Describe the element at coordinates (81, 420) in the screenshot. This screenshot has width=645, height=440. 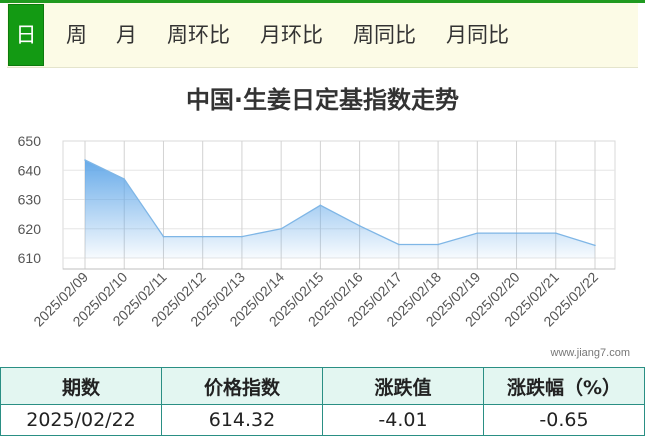
I see `cell-period: 2025/02/22` at that location.